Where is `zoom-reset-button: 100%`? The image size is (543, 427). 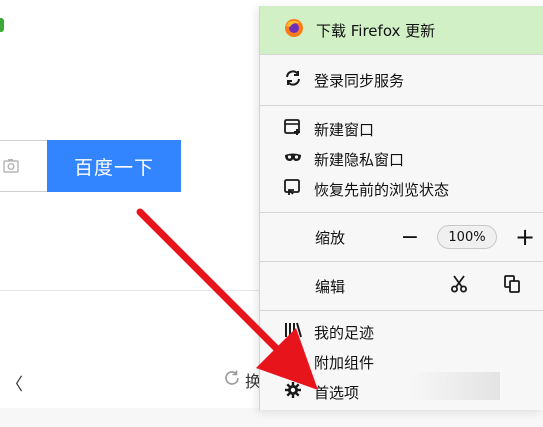 zoom-reset-button: 100% is located at coordinates (467, 237).